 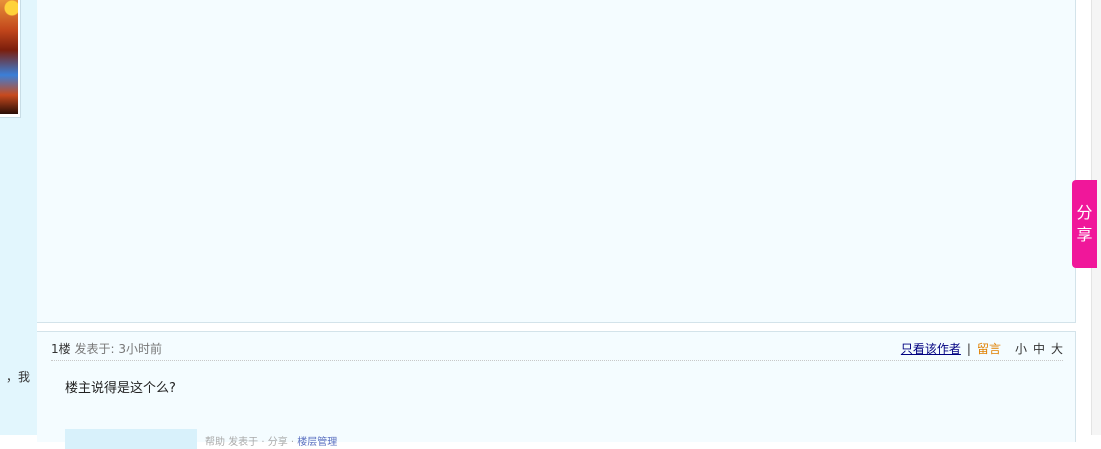 What do you see at coordinates (131, 439) in the screenshot?
I see `signature-box` at bounding box center [131, 439].